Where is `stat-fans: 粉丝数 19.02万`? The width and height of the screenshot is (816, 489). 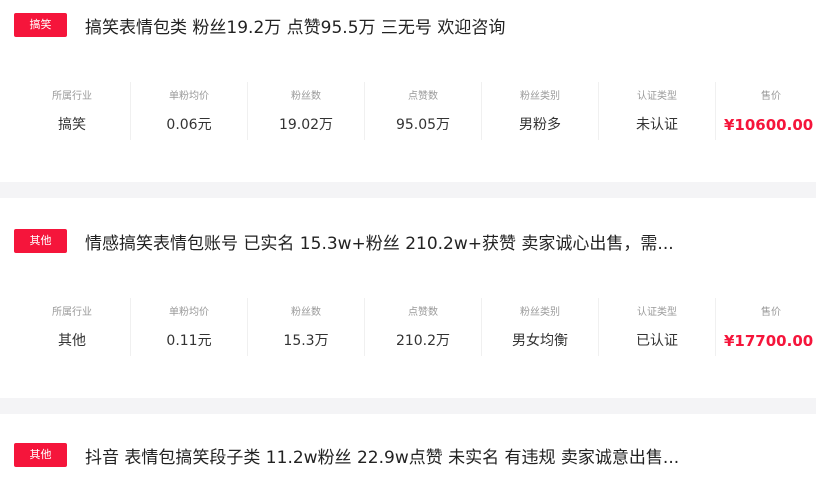
stat-fans: 粉丝数 19.02万 is located at coordinates (306, 111).